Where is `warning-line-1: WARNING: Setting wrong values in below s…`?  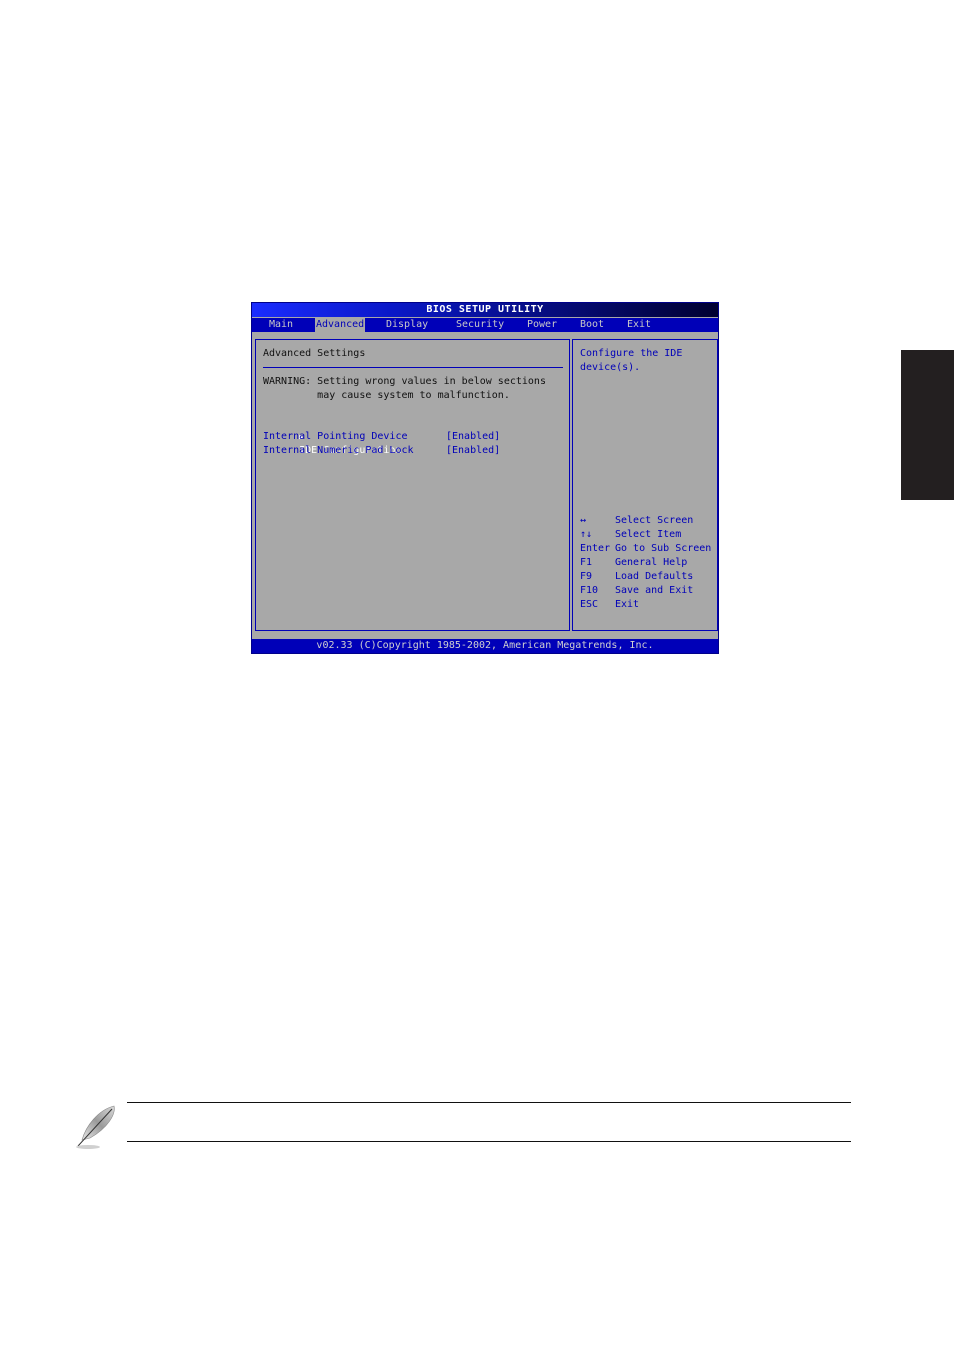
warning-line-1: WARNING: Setting wrong values in below s… is located at coordinates (404, 381).